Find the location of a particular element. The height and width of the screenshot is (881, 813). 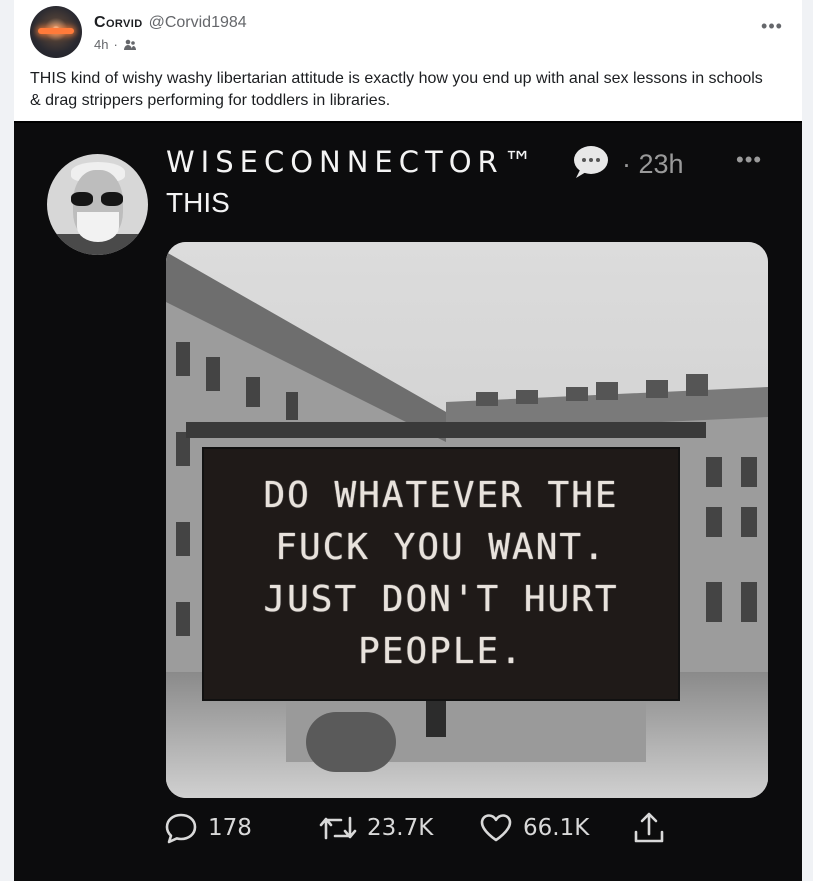

sign-line: DO WHATEVER THE is located at coordinates (441, 495).